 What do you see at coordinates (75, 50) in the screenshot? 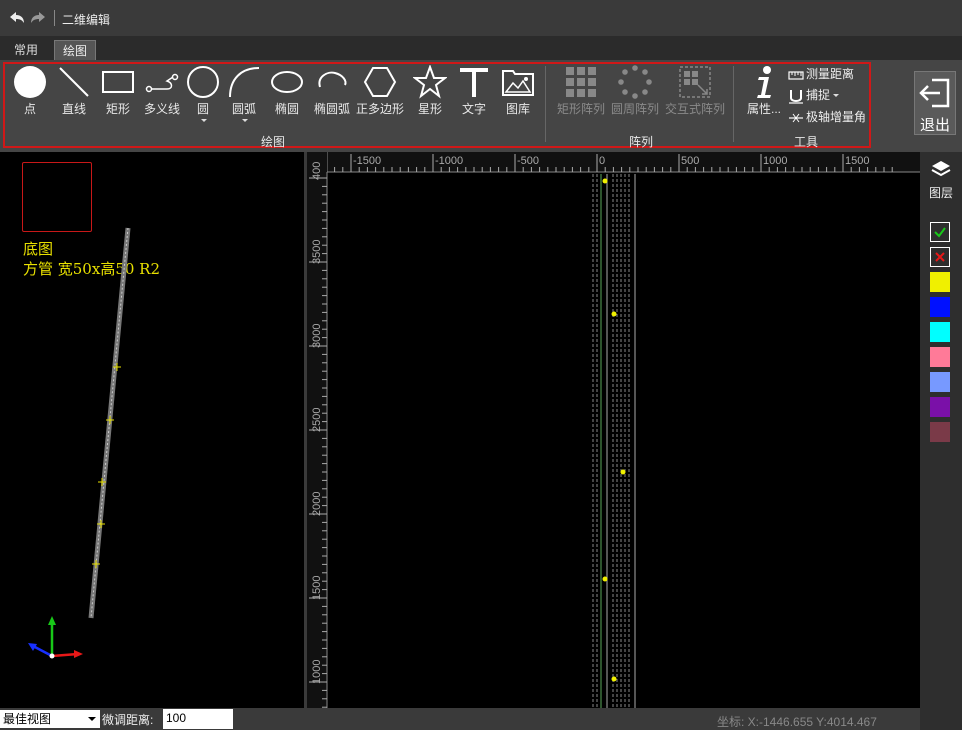
I see `tab-draw: 绘图` at bounding box center [75, 50].